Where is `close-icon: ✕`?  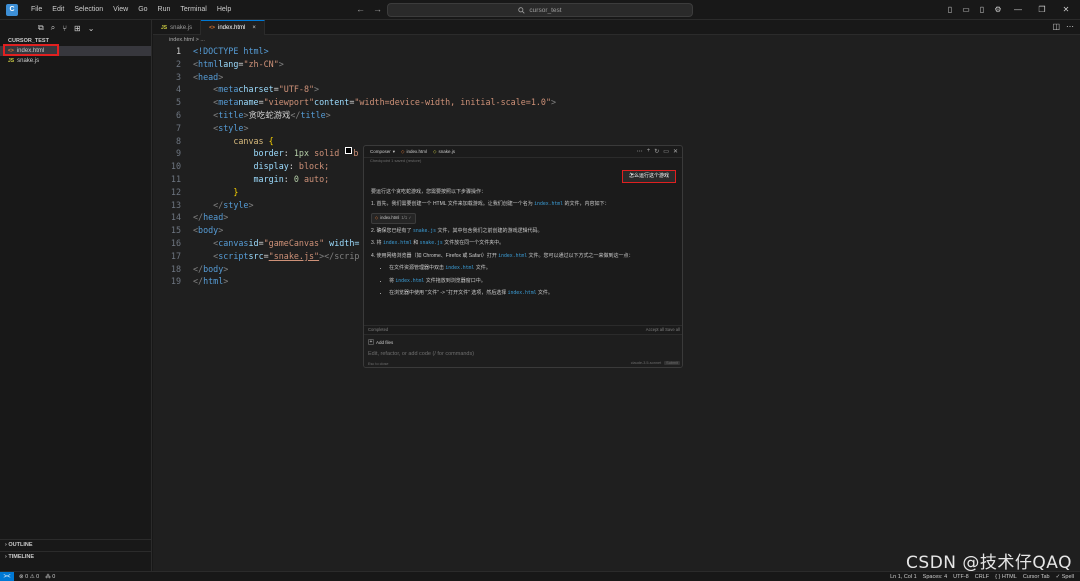 close-icon: ✕ is located at coordinates (675, 151).